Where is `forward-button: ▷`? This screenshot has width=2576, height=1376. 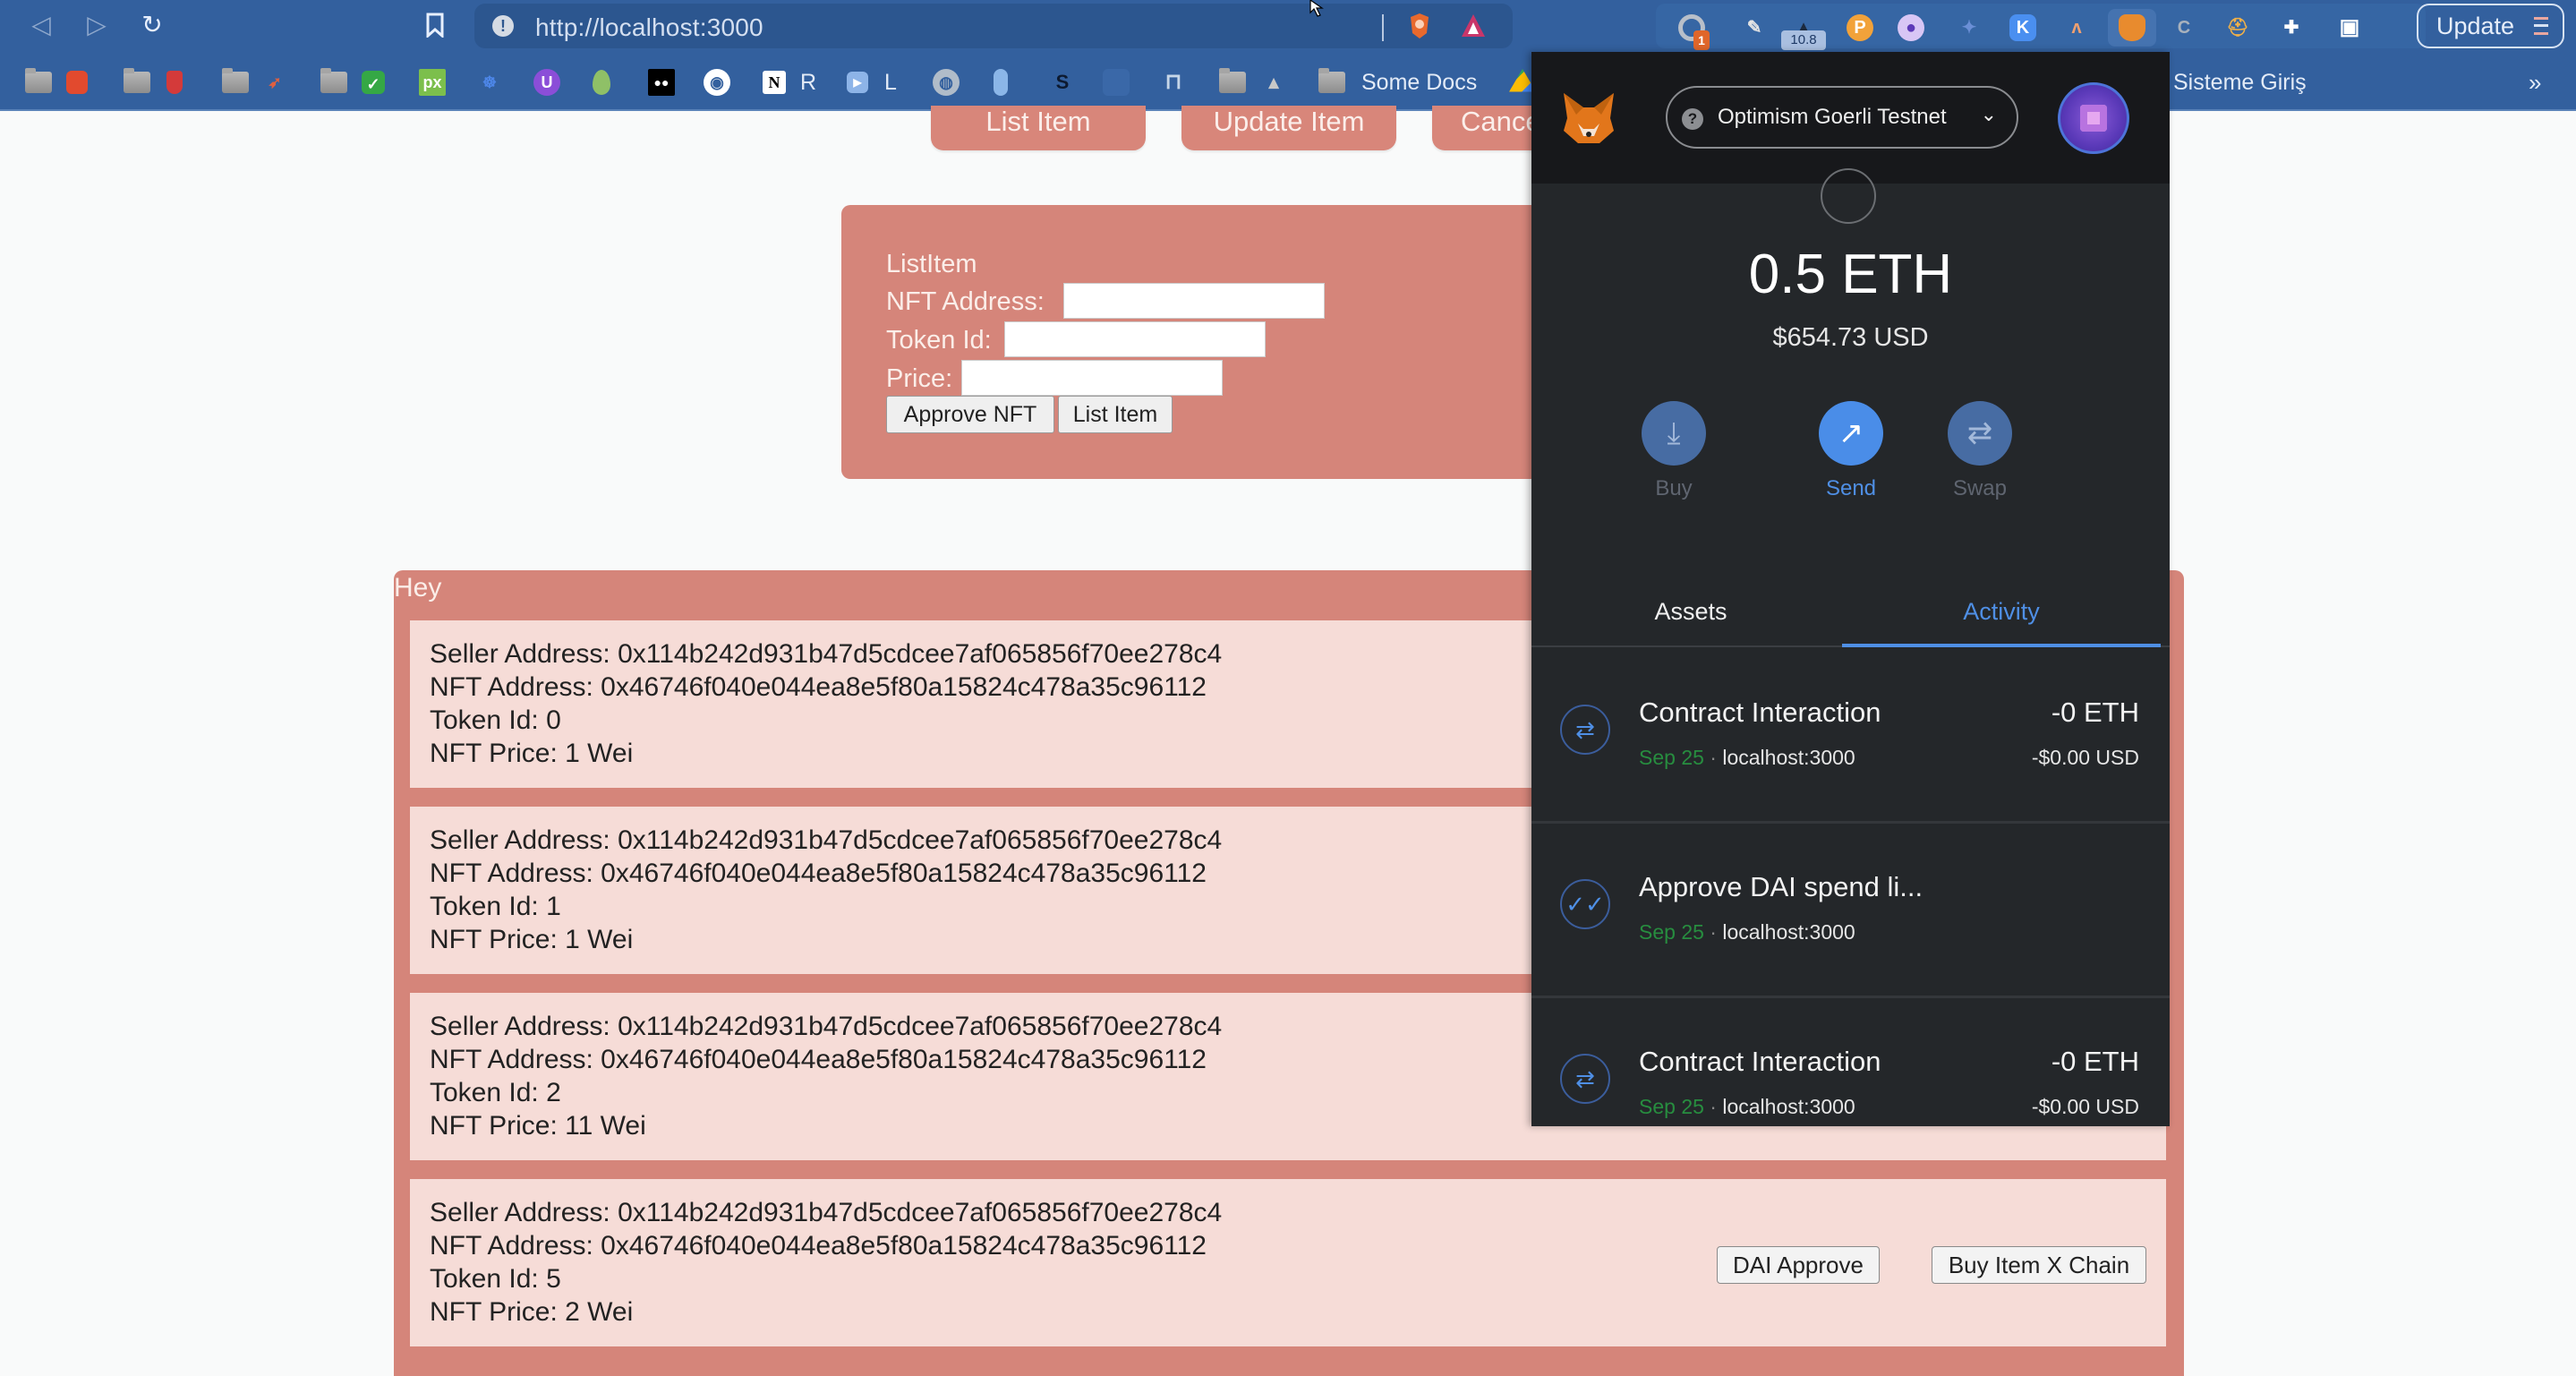
forward-button: ▷ is located at coordinates (97, 25).